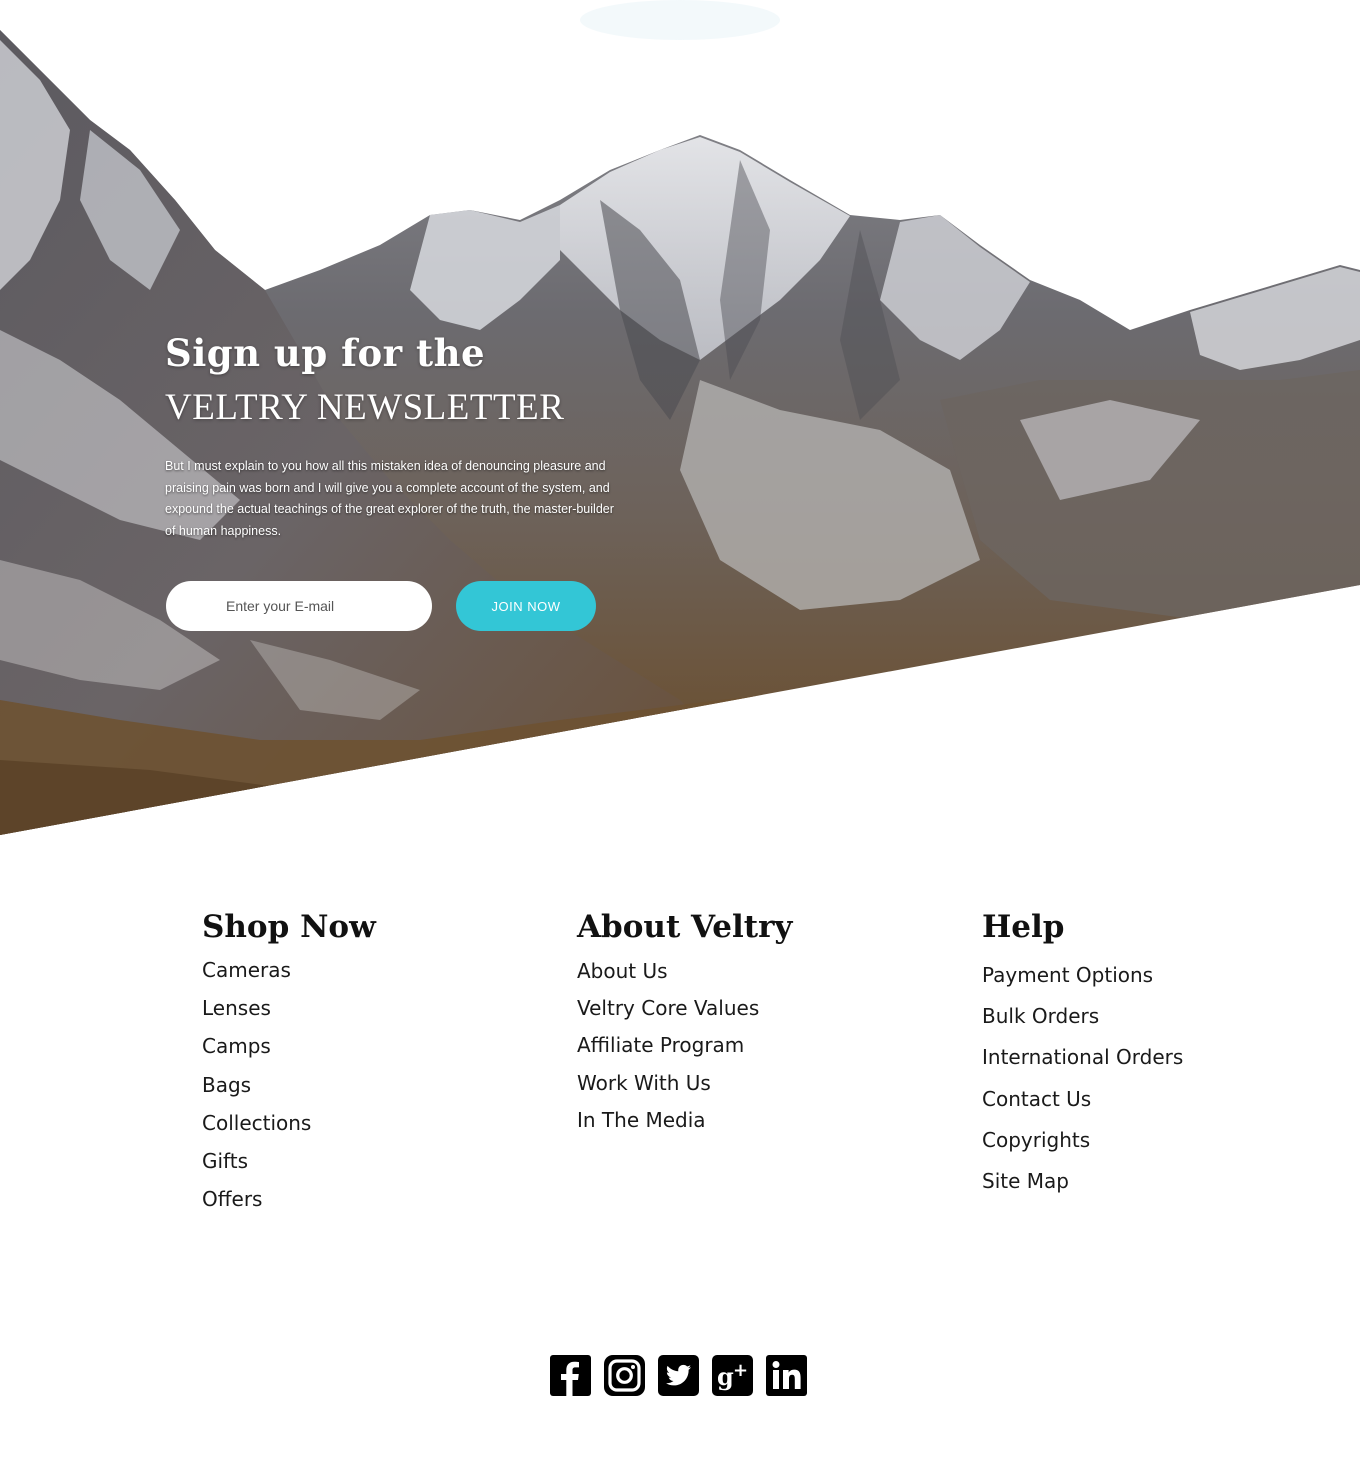  I want to click on list-item: Bags, so click(289, 1085).